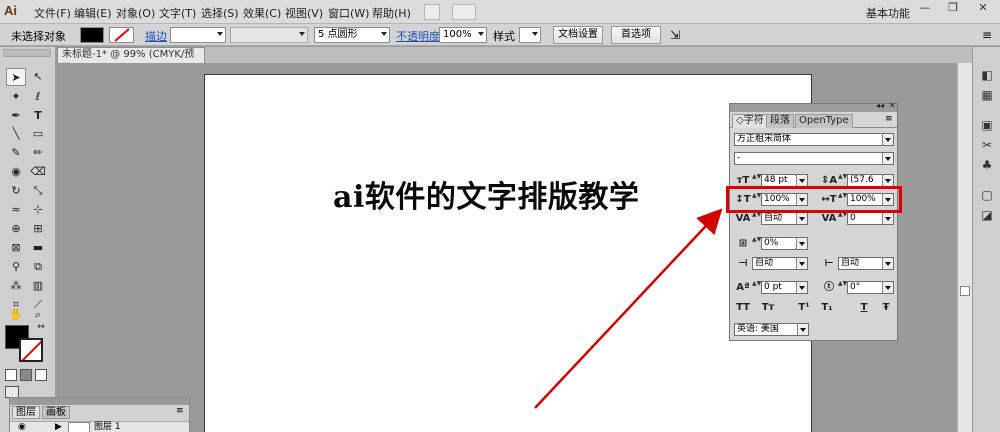 The height and width of the screenshot is (432, 1000). I want to click on font-family-field: 方正粗宋简体, so click(814, 139).